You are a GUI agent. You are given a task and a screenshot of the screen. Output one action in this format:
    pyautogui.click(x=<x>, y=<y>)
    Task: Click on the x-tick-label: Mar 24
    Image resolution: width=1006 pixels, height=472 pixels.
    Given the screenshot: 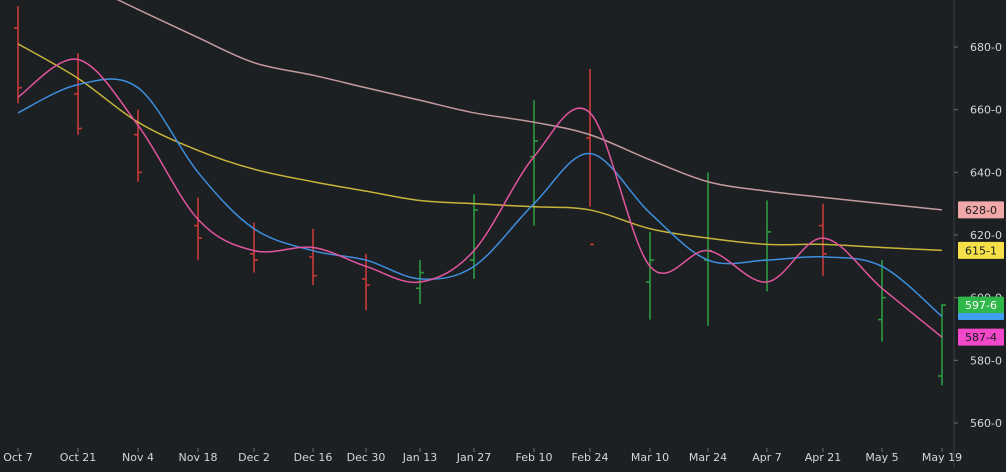 What is the action you would take?
    pyautogui.click(x=708, y=457)
    